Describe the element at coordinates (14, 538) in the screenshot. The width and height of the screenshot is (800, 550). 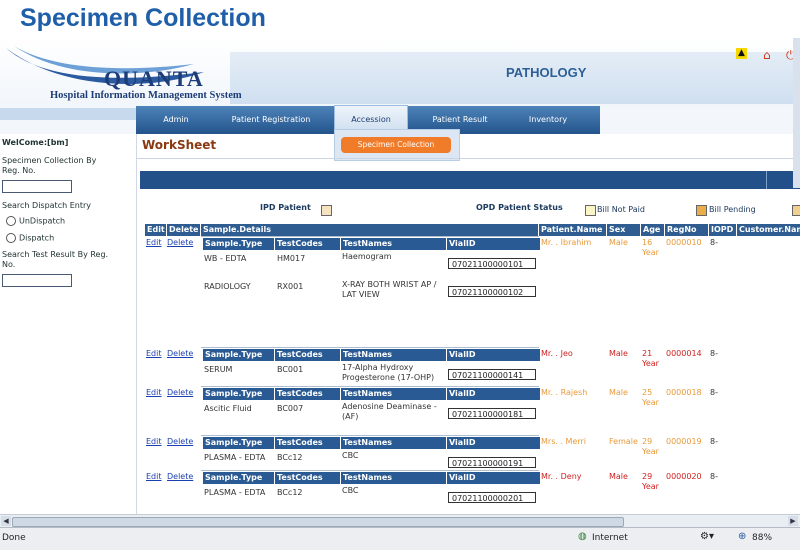
I see `status-text: Done` at that location.